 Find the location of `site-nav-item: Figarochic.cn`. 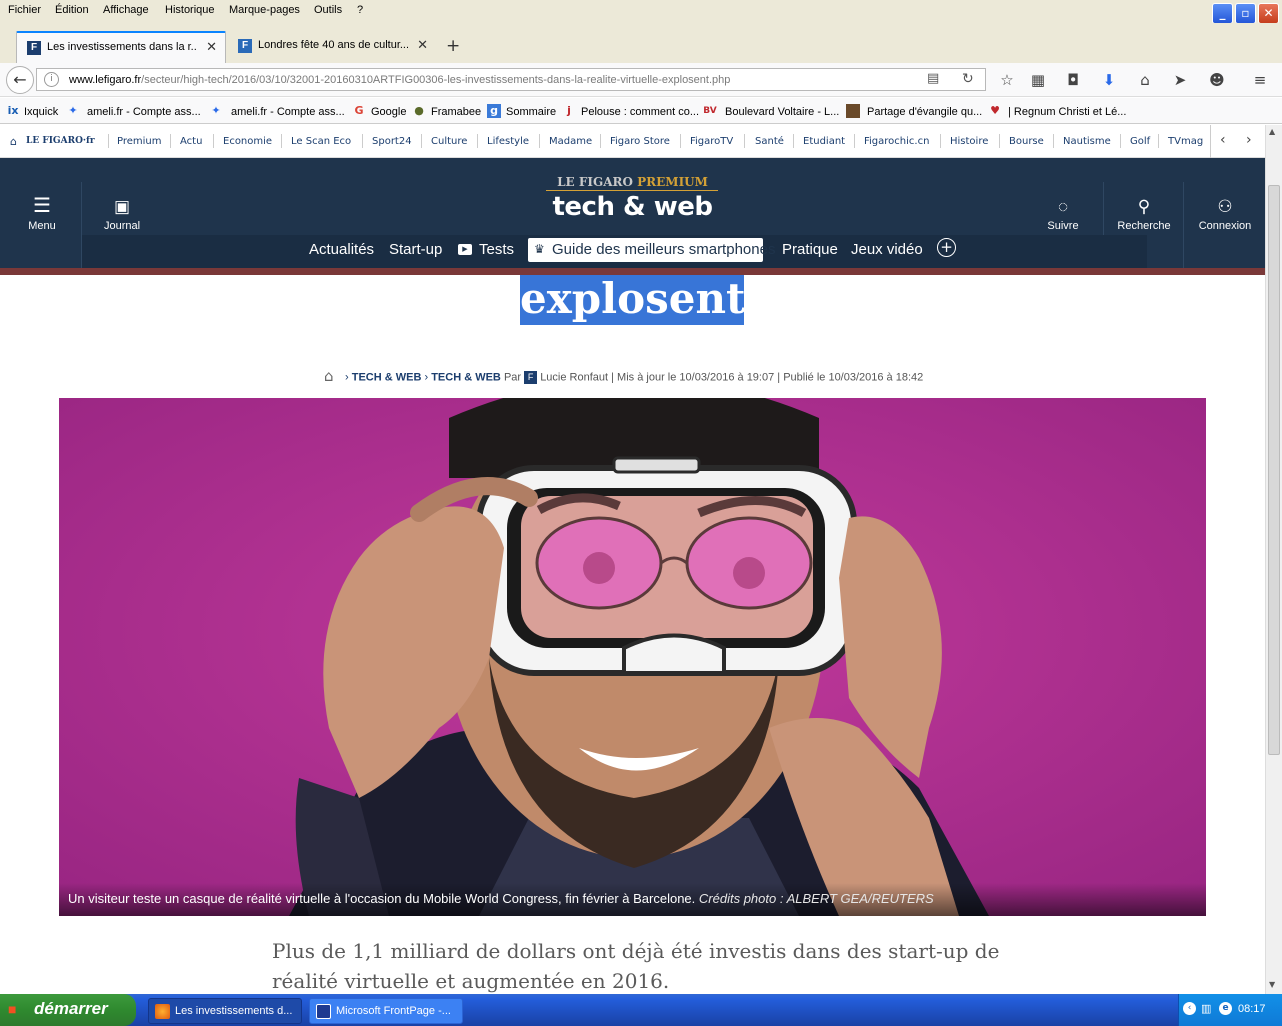

site-nav-item: Figarochic.cn is located at coordinates (896, 141).